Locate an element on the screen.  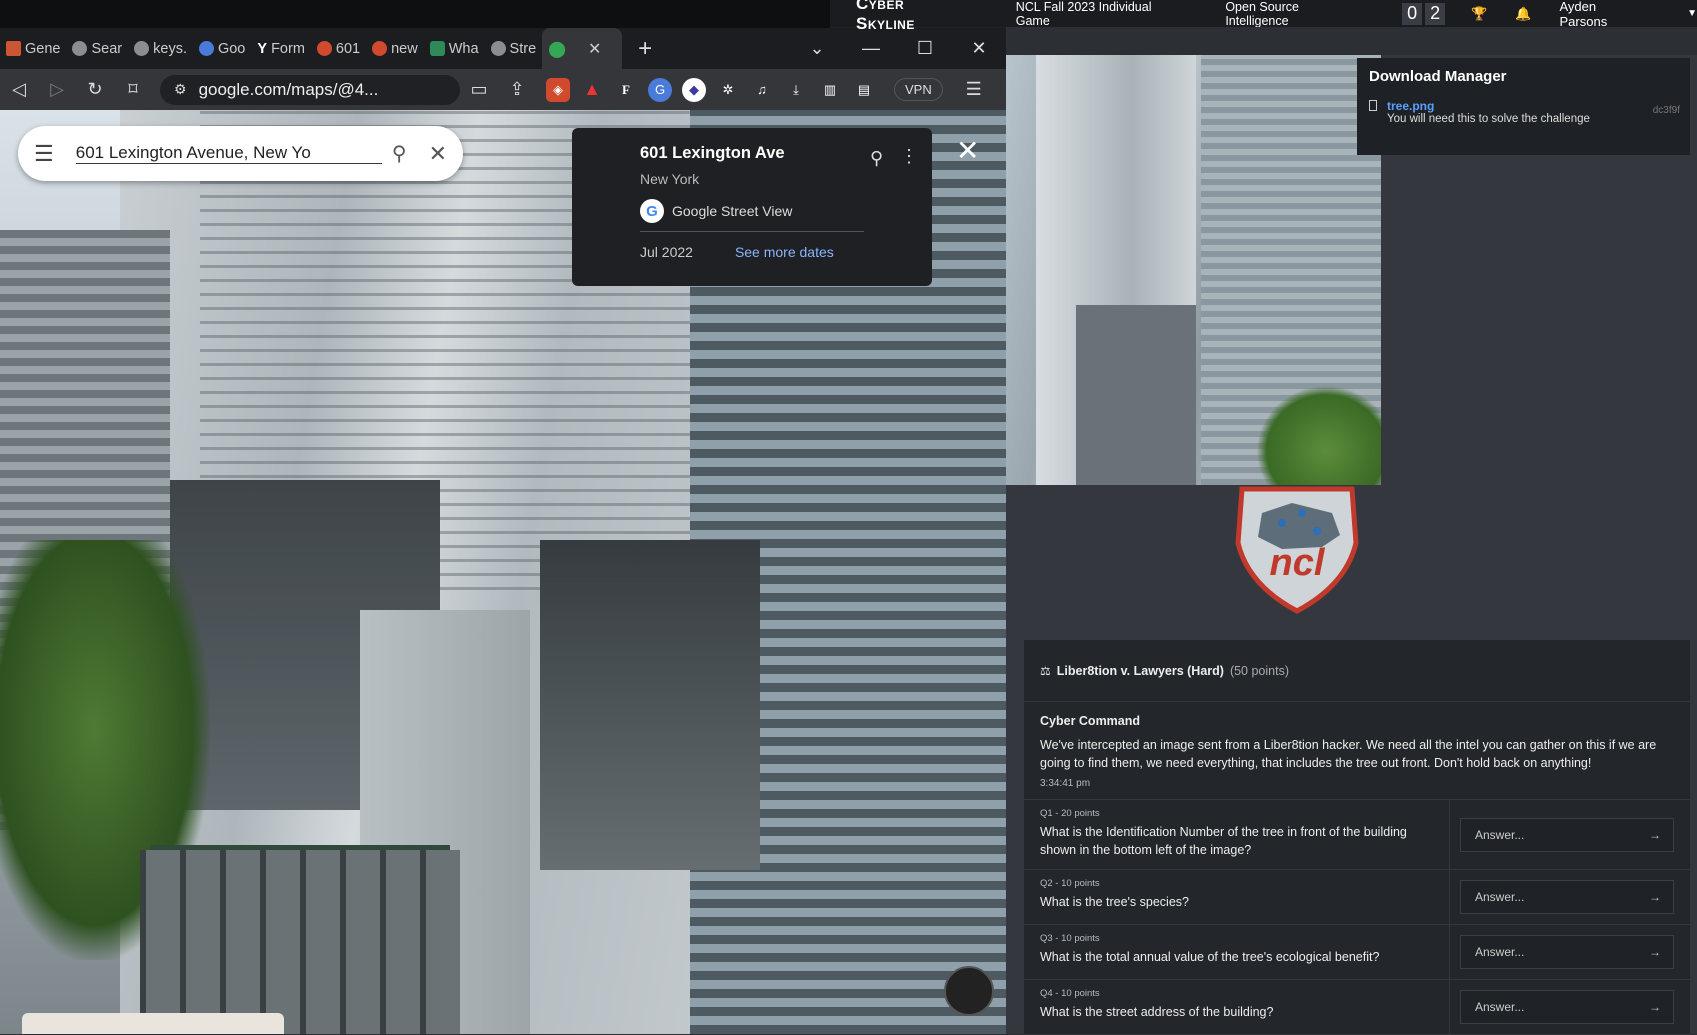
diamond-extension-icon: ◆ is located at coordinates (694, 89).